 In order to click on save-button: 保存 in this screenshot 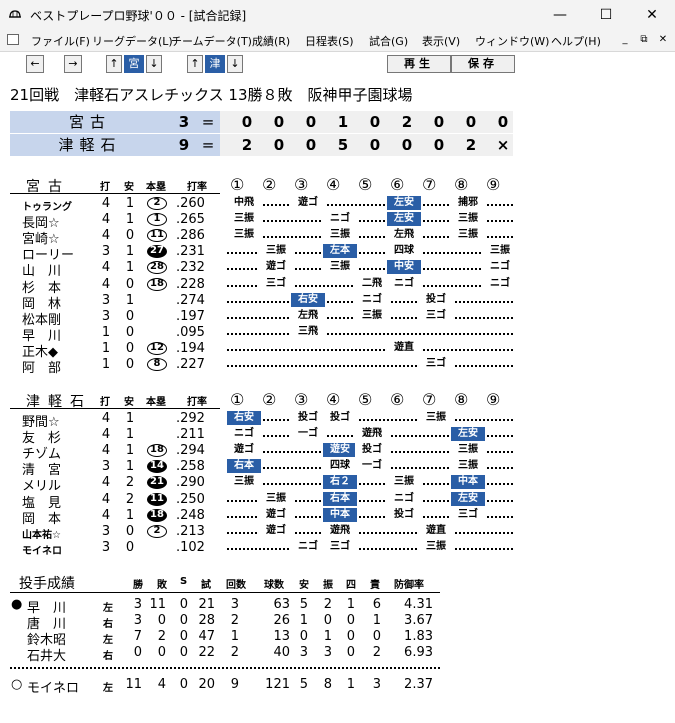, I will do `click(483, 64)`.